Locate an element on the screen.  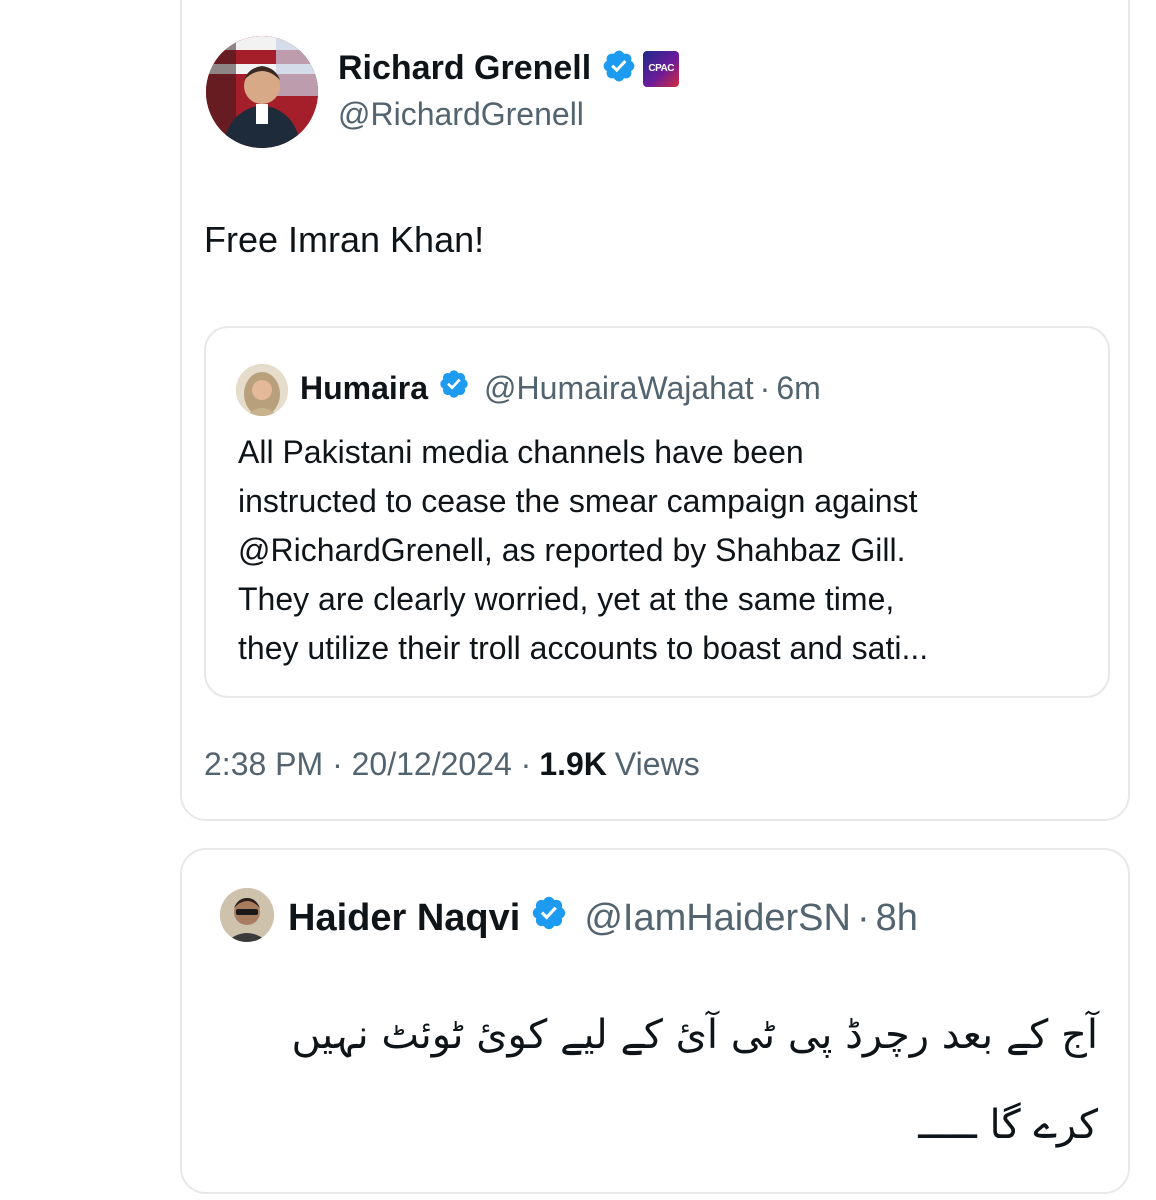
author-name: Richard Grenell is located at coordinates (464, 68).